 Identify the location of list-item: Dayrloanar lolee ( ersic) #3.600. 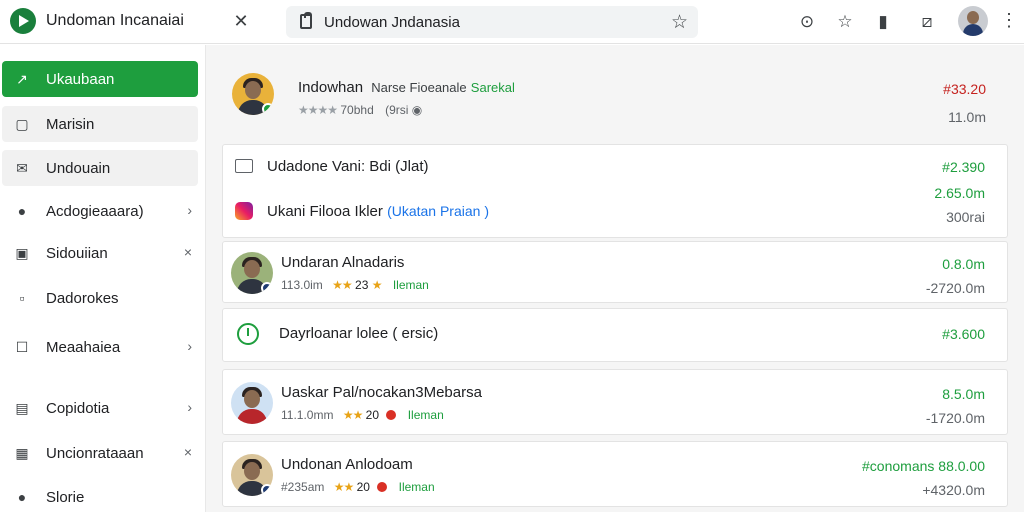
(615, 335).